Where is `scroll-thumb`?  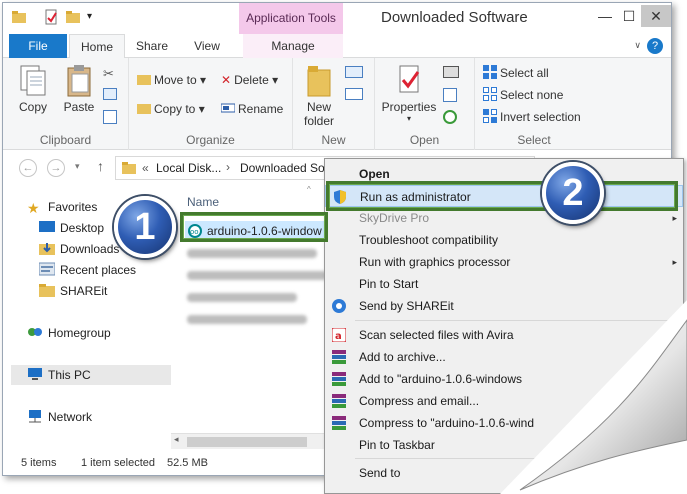
scroll-thumb is located at coordinates (247, 442).